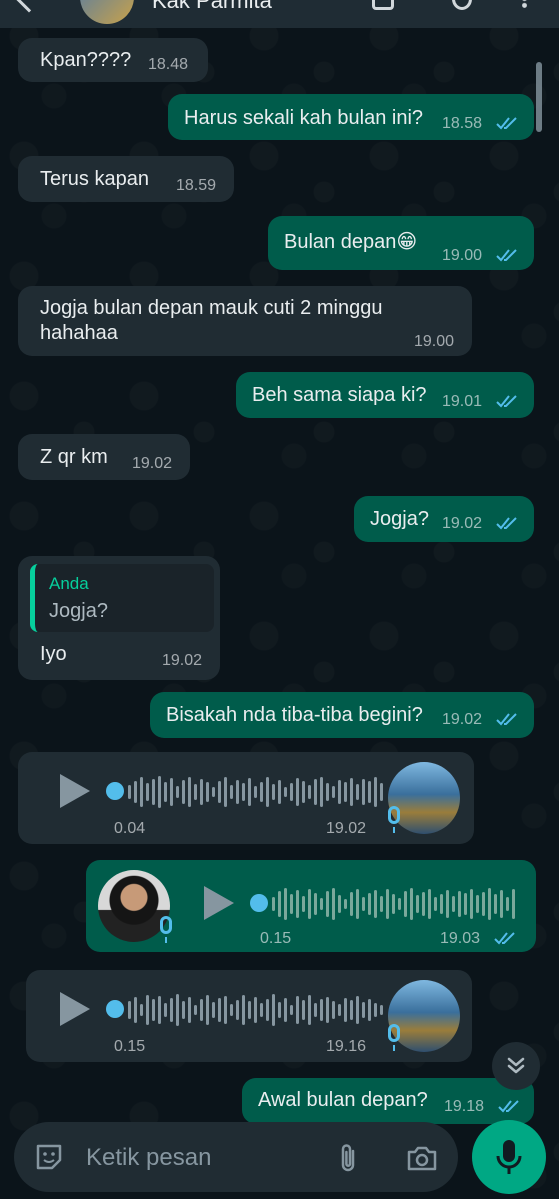 The image size is (559, 1199). I want to click on message-text: Awal bulan depan?, so click(343, 1100).